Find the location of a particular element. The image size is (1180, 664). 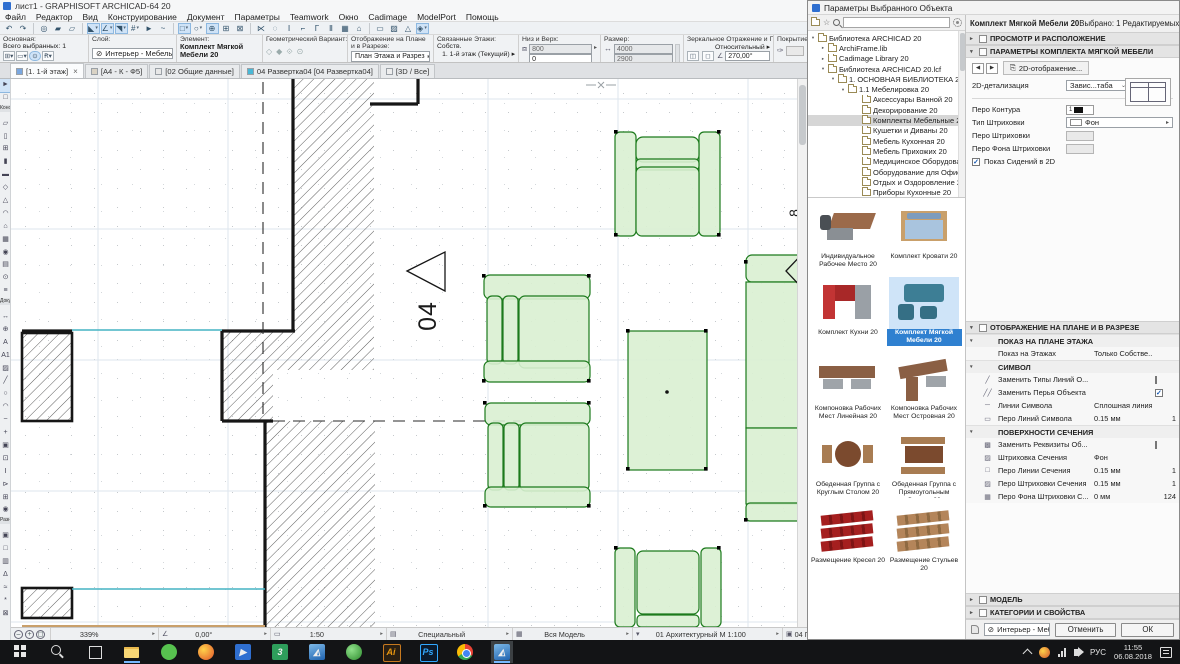

rotate-mode: Относительный ▸ is located at coordinates (728, 47).